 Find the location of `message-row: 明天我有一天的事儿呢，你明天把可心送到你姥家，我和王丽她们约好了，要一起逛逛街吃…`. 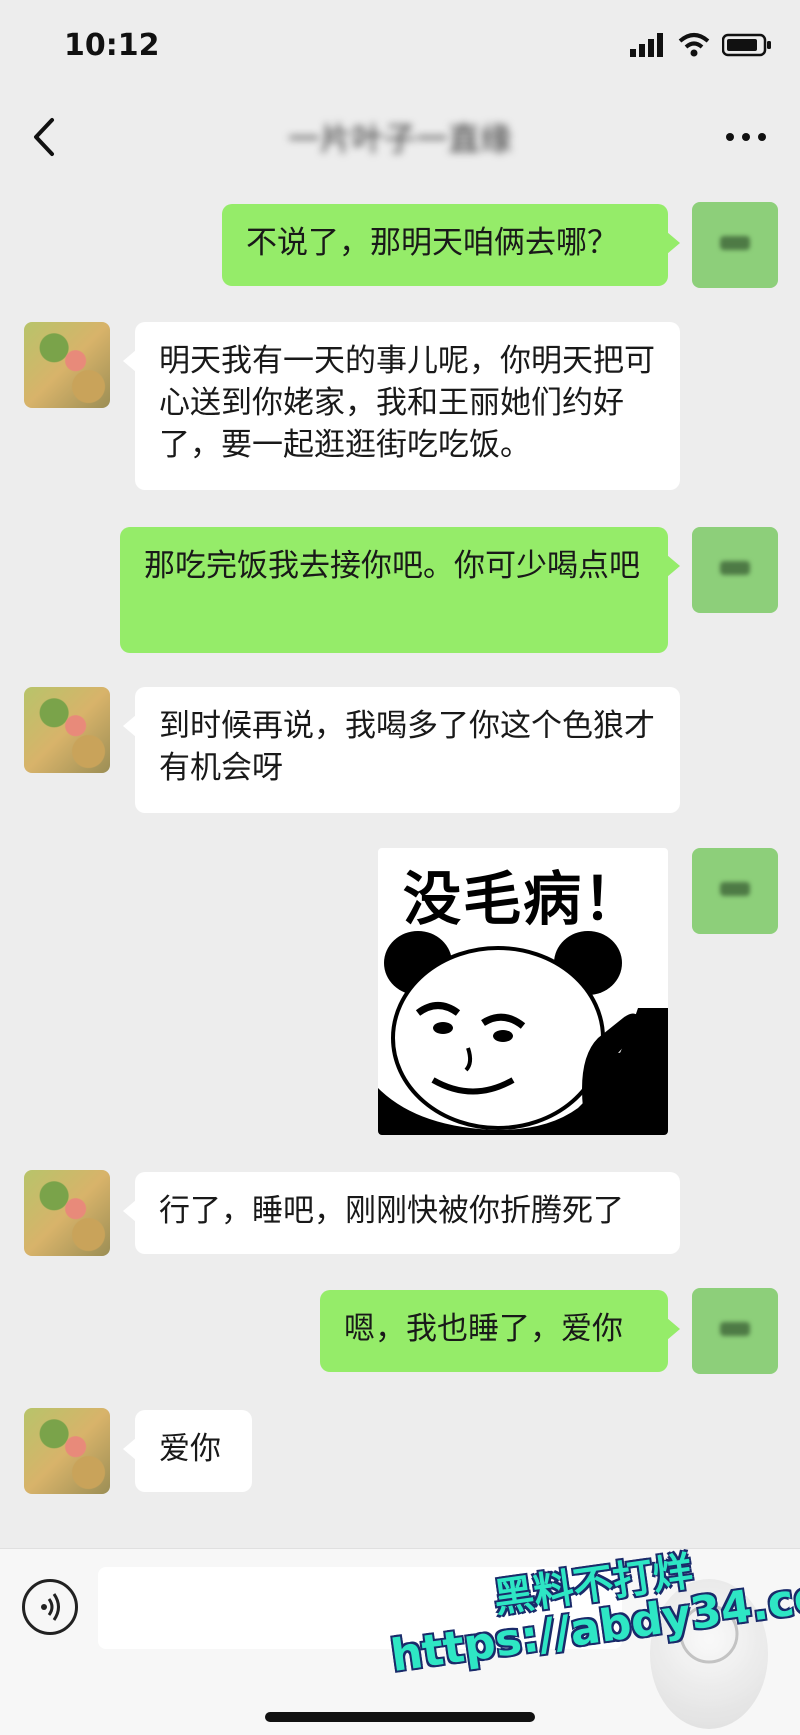

message-row: 明天我有一天的事儿呢，你明天把可心送到你姥家，我和王丽她们约好了，要一起逛逛街吃… is located at coordinates (400, 405).